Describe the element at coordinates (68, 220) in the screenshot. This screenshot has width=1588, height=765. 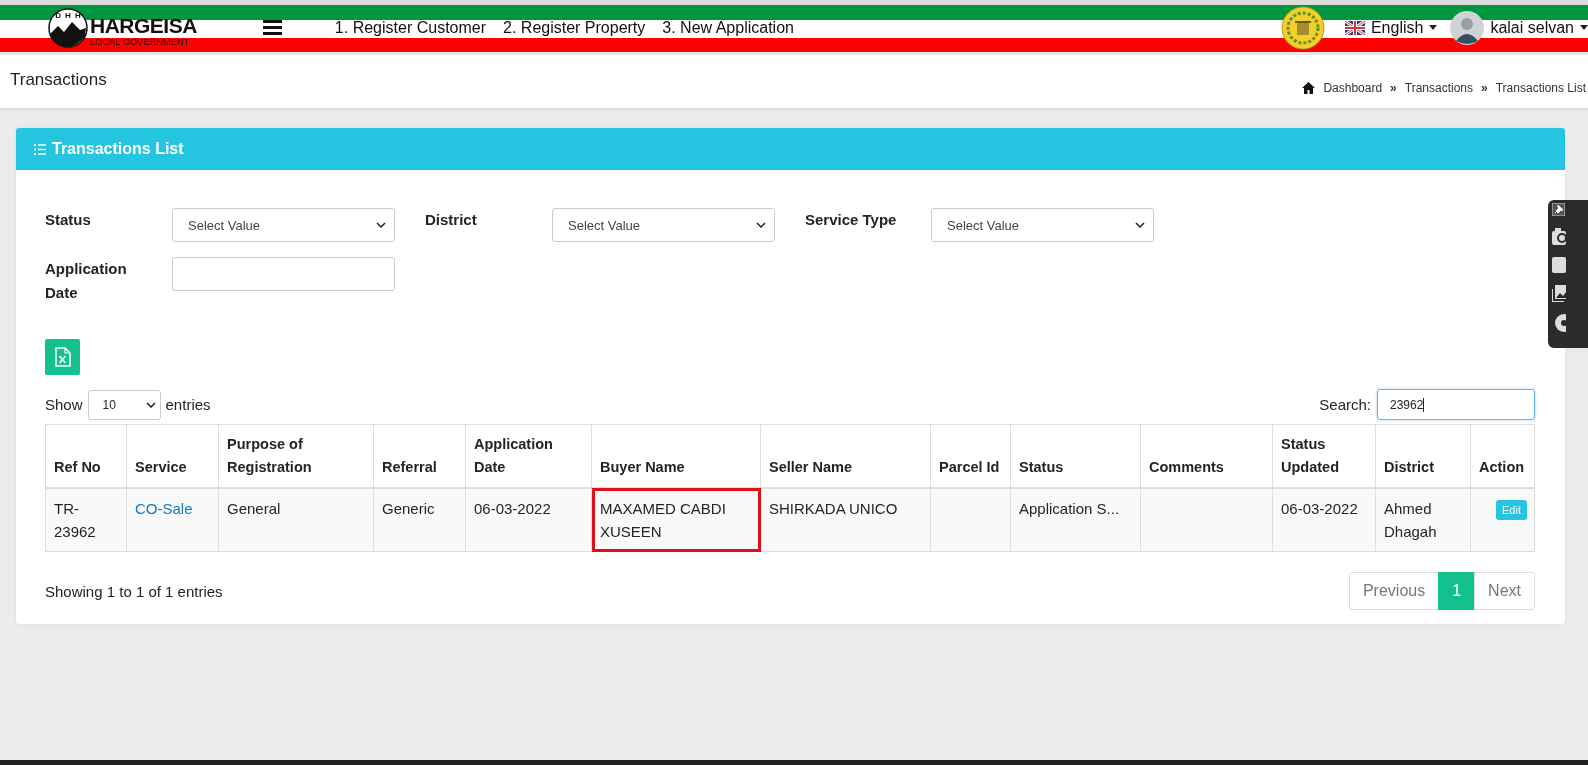
I see `filter-label: Status` at that location.